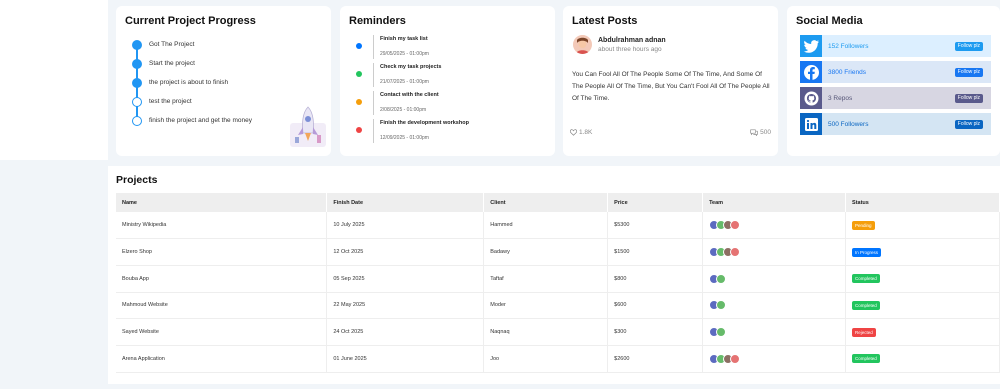  What do you see at coordinates (906, 46) in the screenshot?
I see `social-bar: 152 Followers Follow plz` at bounding box center [906, 46].